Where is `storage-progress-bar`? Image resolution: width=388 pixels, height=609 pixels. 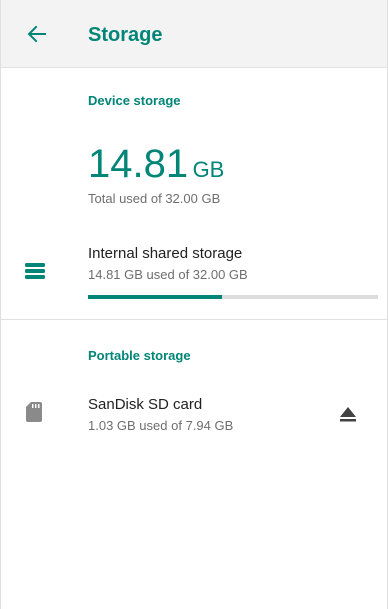
storage-progress-bar is located at coordinates (233, 297).